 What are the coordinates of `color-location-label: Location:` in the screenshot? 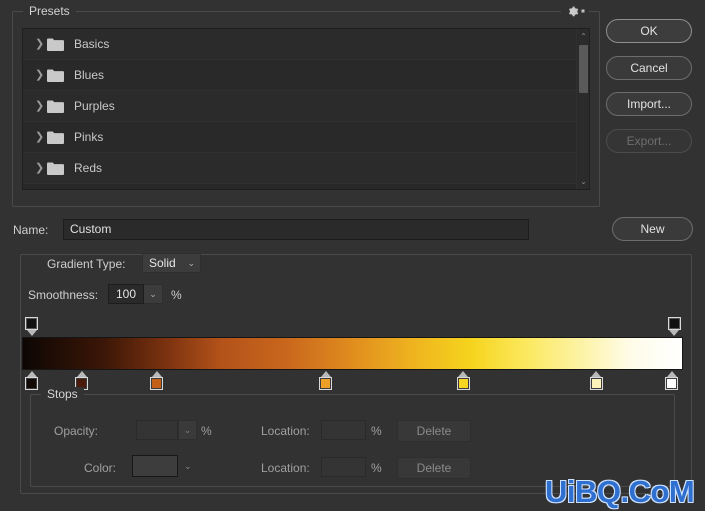 It's located at (285, 468).